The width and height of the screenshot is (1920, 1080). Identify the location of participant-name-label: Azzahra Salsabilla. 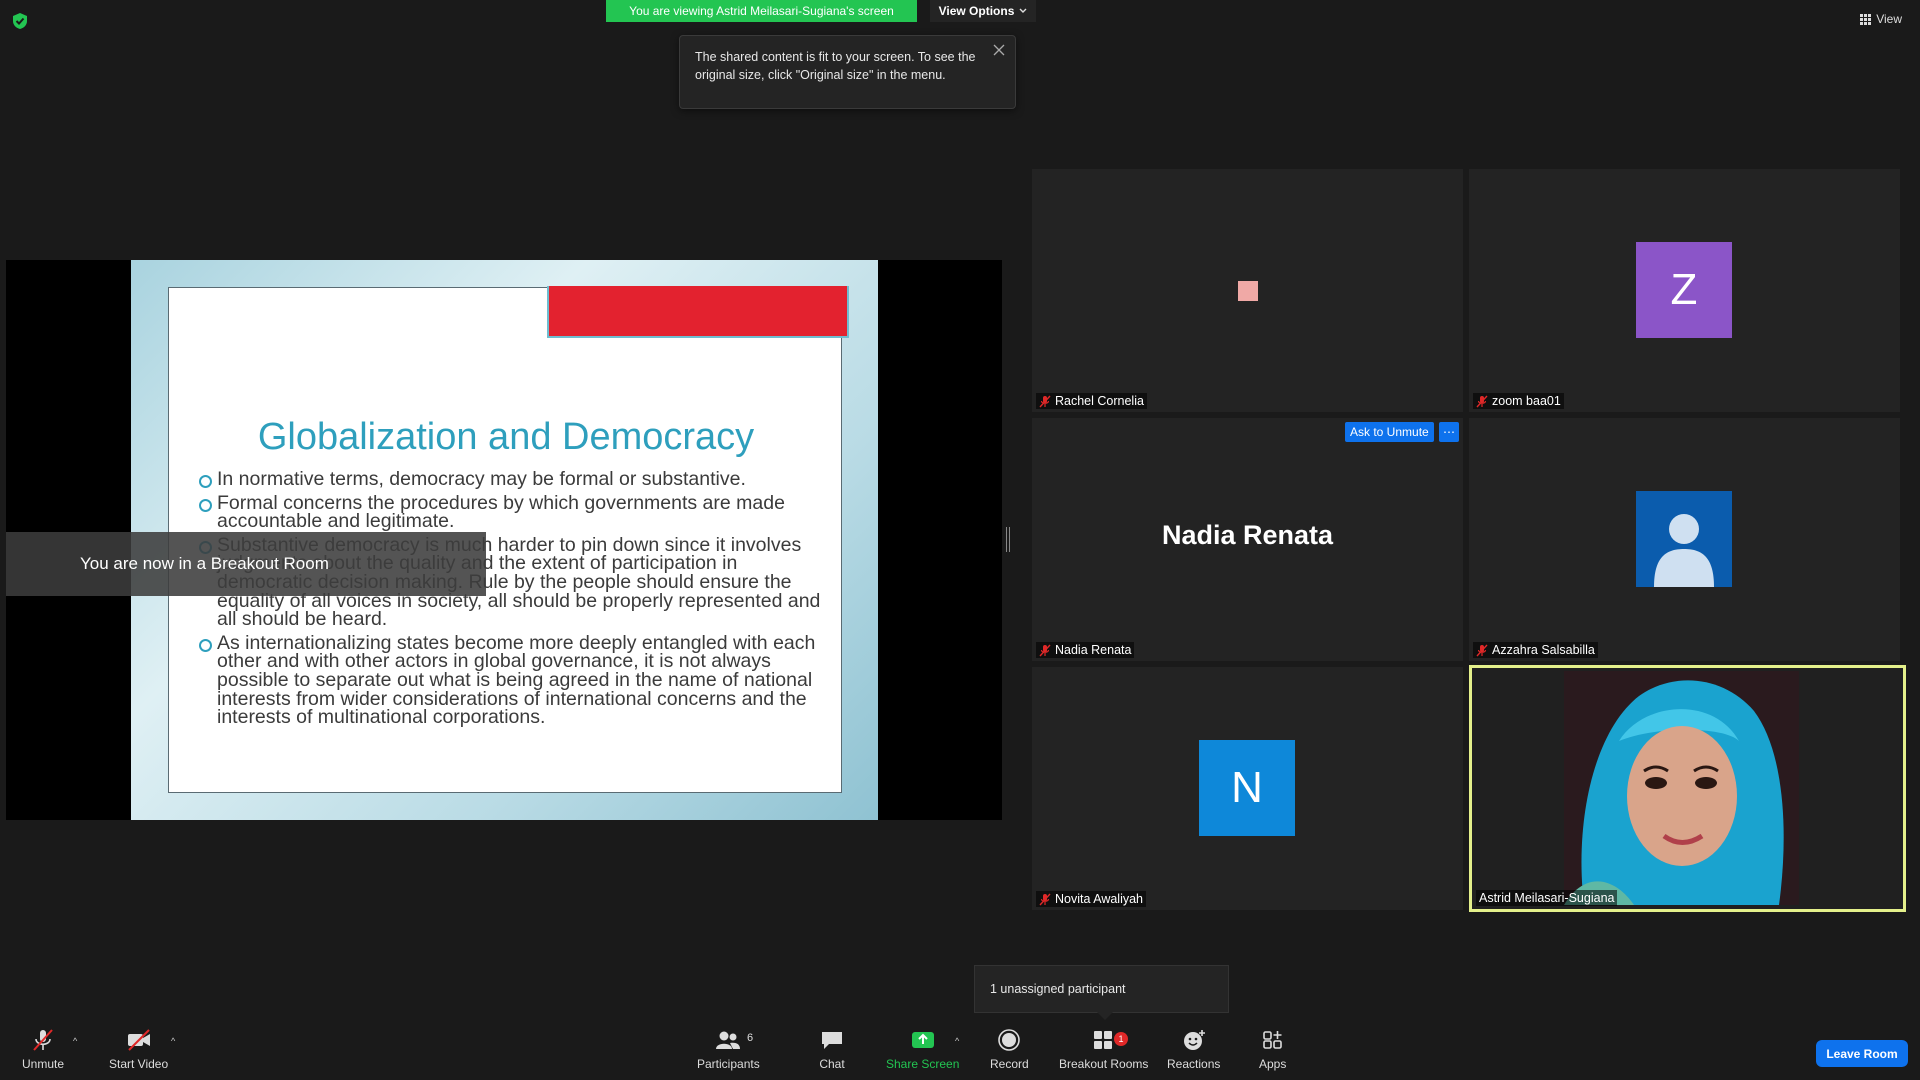
(1535, 650).